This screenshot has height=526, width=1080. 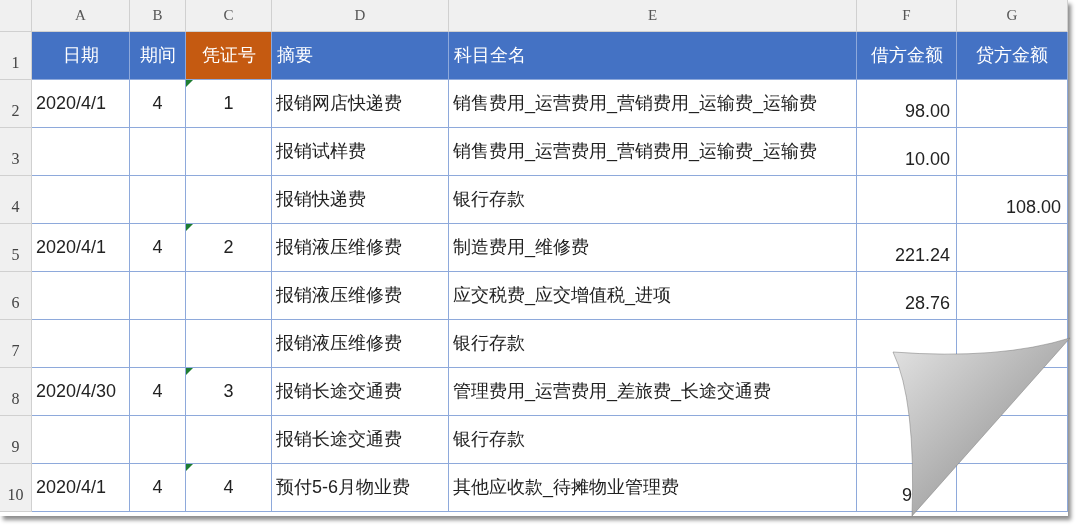 I want to click on row-header: 7, so click(x=16, y=344).